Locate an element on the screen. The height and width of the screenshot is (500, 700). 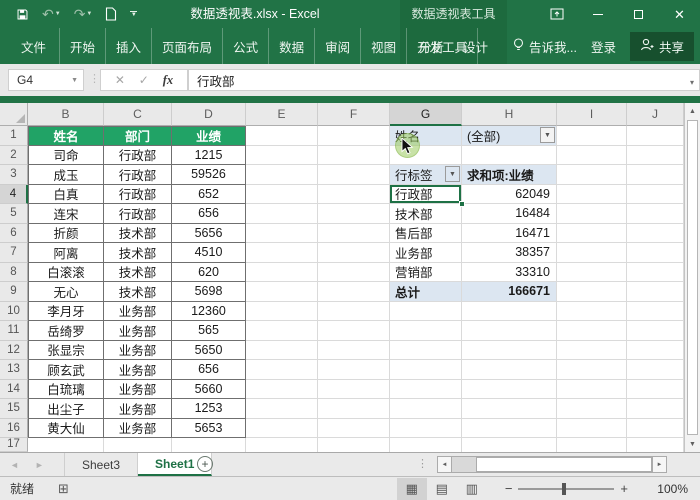
column-header-D: D is located at coordinates (209, 114).